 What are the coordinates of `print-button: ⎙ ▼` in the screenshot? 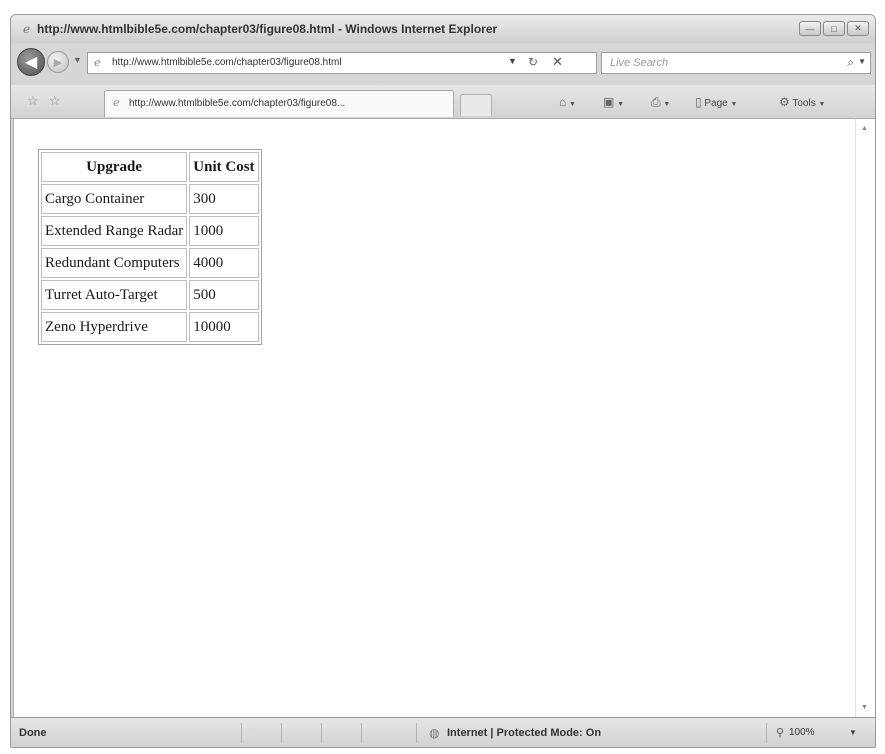 It's located at (660, 102).